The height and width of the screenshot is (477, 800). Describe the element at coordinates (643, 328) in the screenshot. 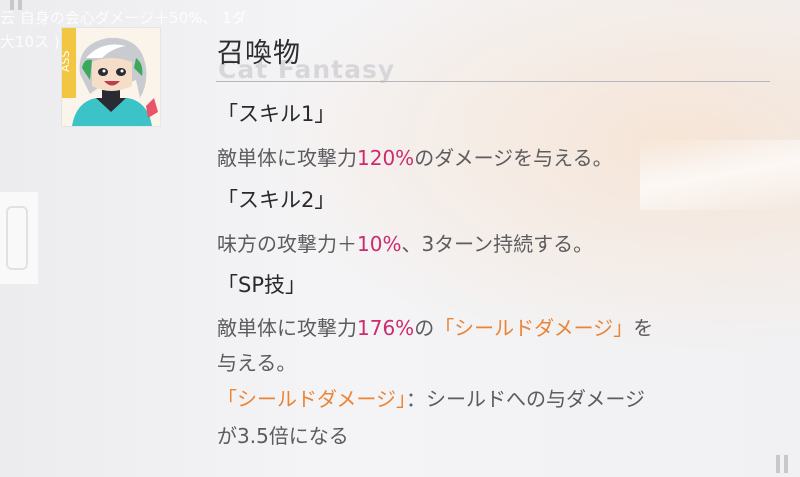

I see `sp-desc-text-c: を` at that location.